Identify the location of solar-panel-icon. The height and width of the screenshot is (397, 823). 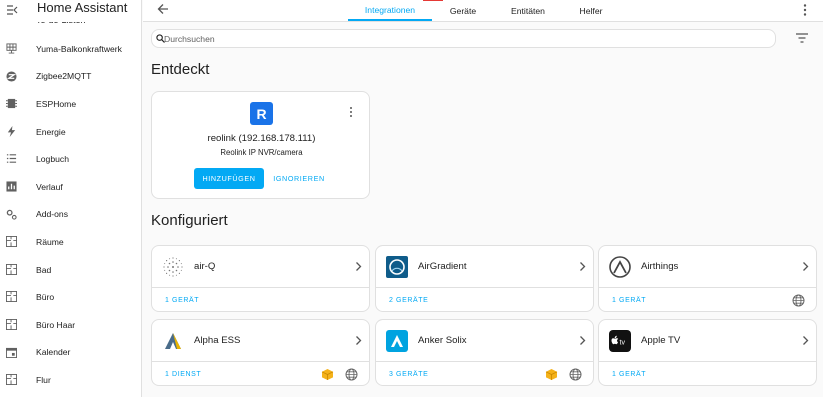
(11, 48).